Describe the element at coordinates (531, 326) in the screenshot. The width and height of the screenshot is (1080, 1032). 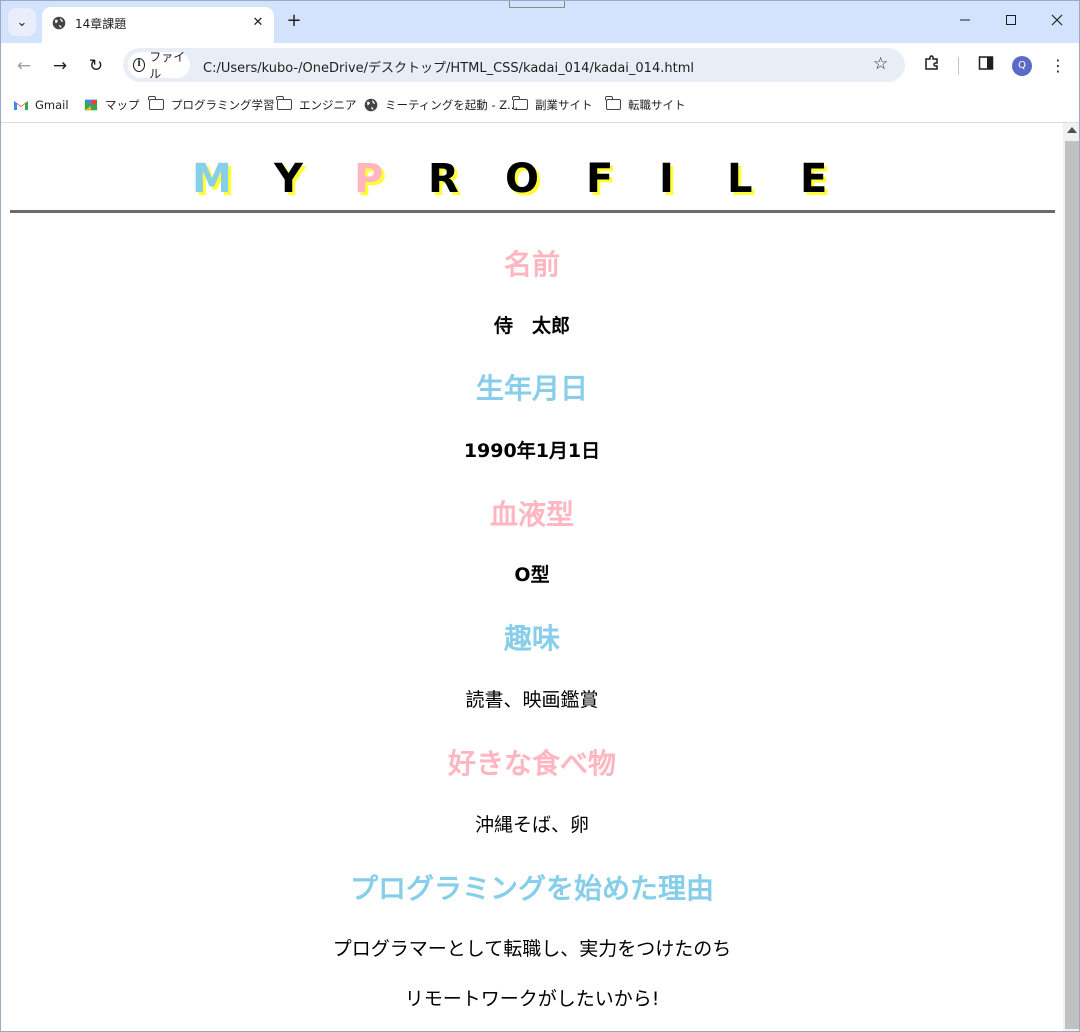
I see `section-value-name: 侍 太郎` at that location.